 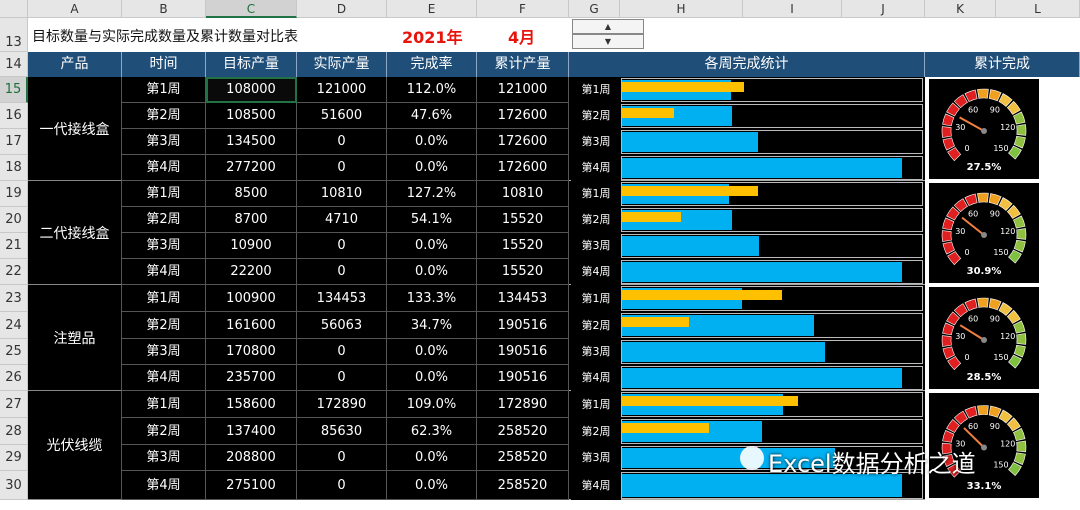 What do you see at coordinates (342, 404) in the screenshot?
I see `cell-actual: 172890` at bounding box center [342, 404].